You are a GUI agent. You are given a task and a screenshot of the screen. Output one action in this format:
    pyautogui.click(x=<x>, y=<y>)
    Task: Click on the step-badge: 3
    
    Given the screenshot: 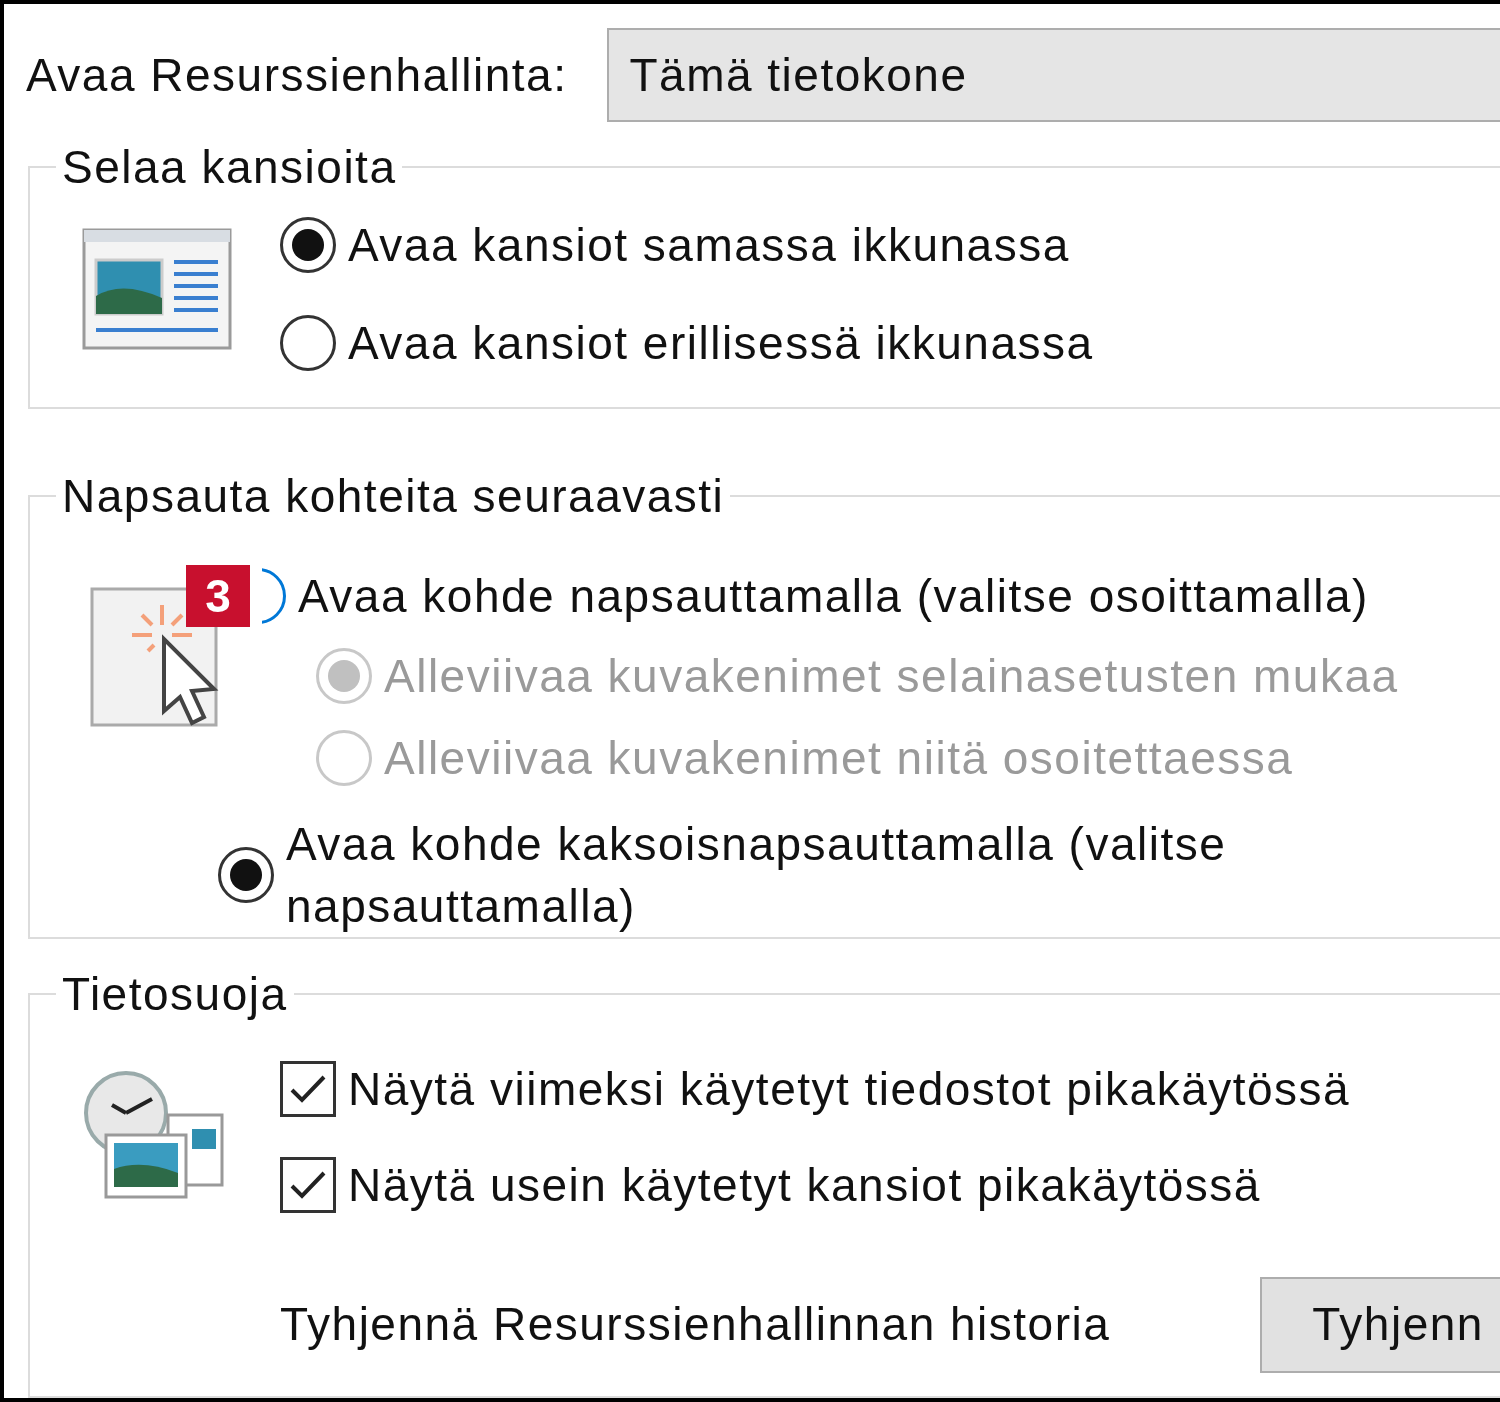 What is the action you would take?
    pyautogui.click(x=218, y=595)
    